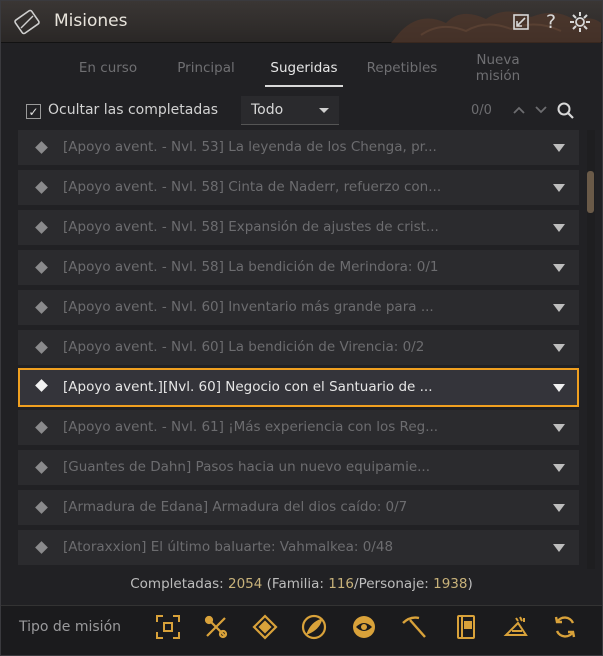 This screenshot has width=603, height=656. Describe the element at coordinates (466, 627) in the screenshot. I see `book-icon` at that location.